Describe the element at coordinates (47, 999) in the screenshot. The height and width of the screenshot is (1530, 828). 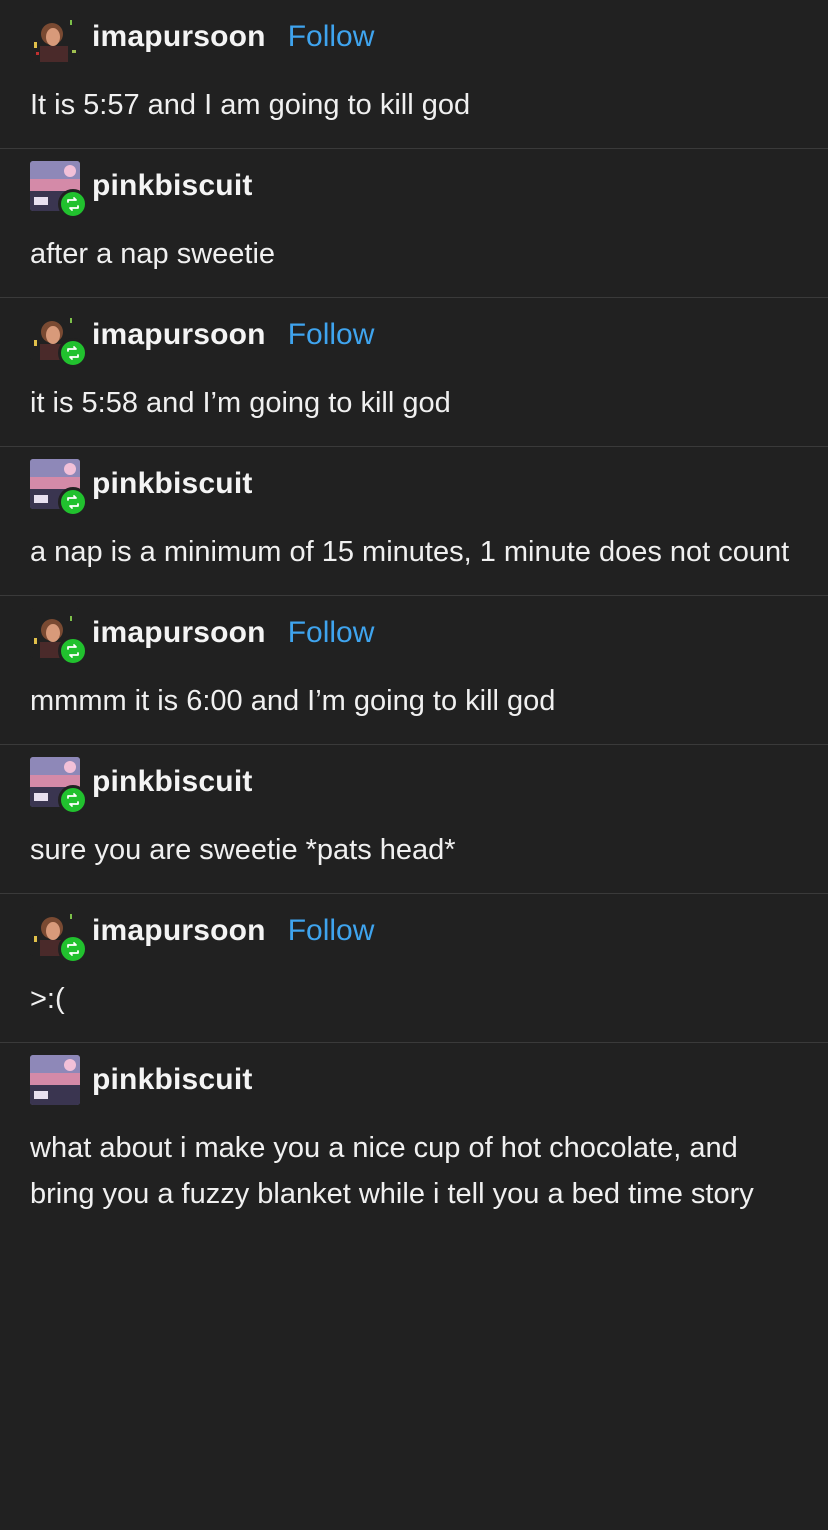
I see `post-text: >:(` at that location.